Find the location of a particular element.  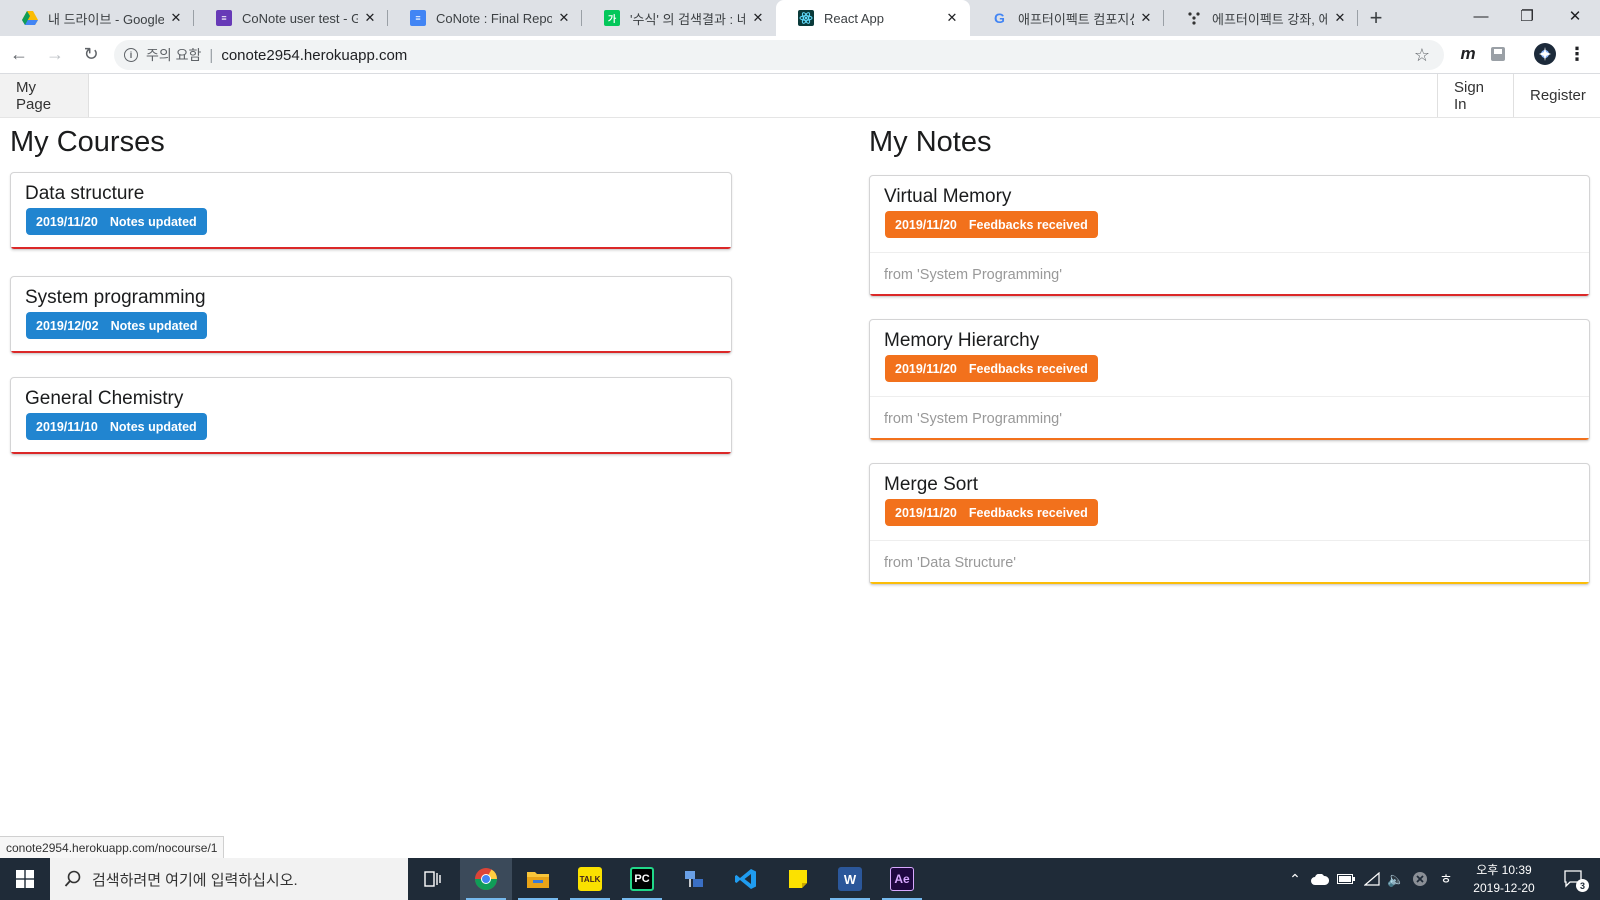

course-card: Data structure 2019/11/20 Notes updated is located at coordinates (371, 211).